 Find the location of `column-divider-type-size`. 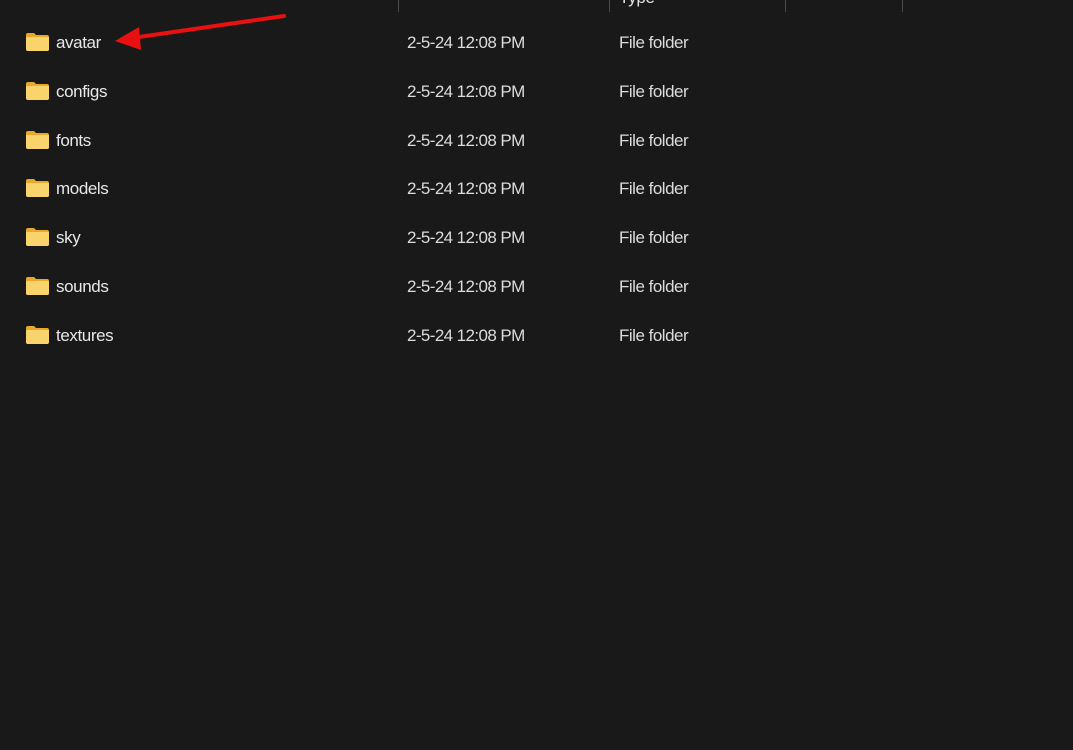

column-divider-type-size is located at coordinates (785, 6).